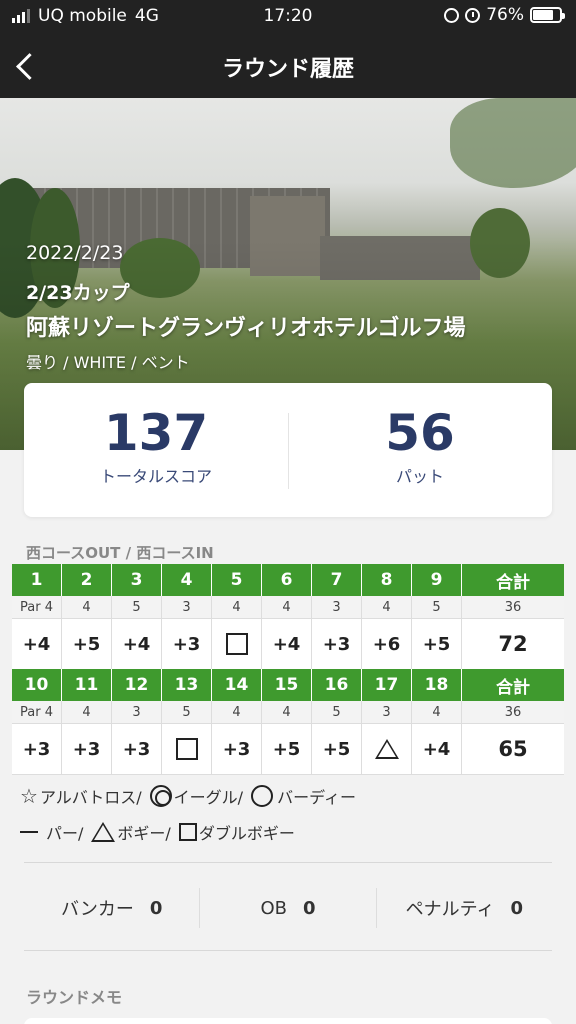 This screenshot has width=576, height=1024. Describe the element at coordinates (74, 997) in the screenshot. I see `round-memo-title: ラウンドメモ` at that location.